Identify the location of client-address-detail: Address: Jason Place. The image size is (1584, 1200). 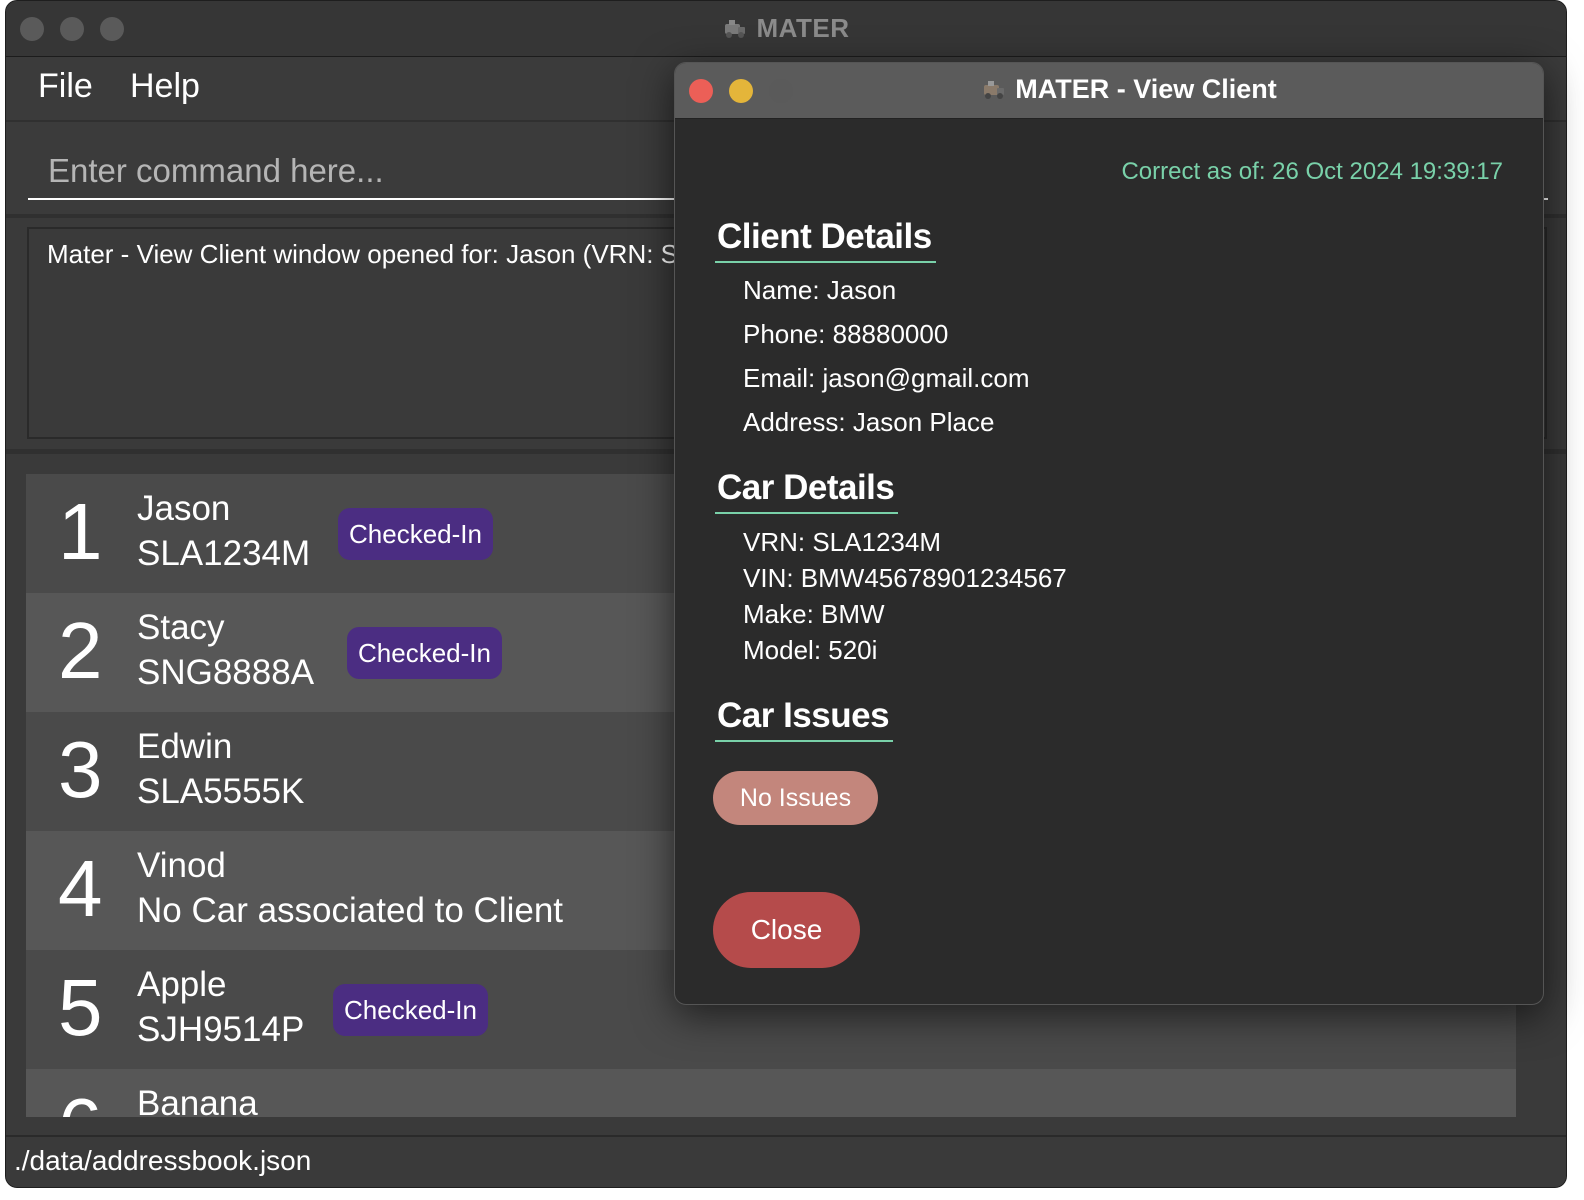
(869, 422).